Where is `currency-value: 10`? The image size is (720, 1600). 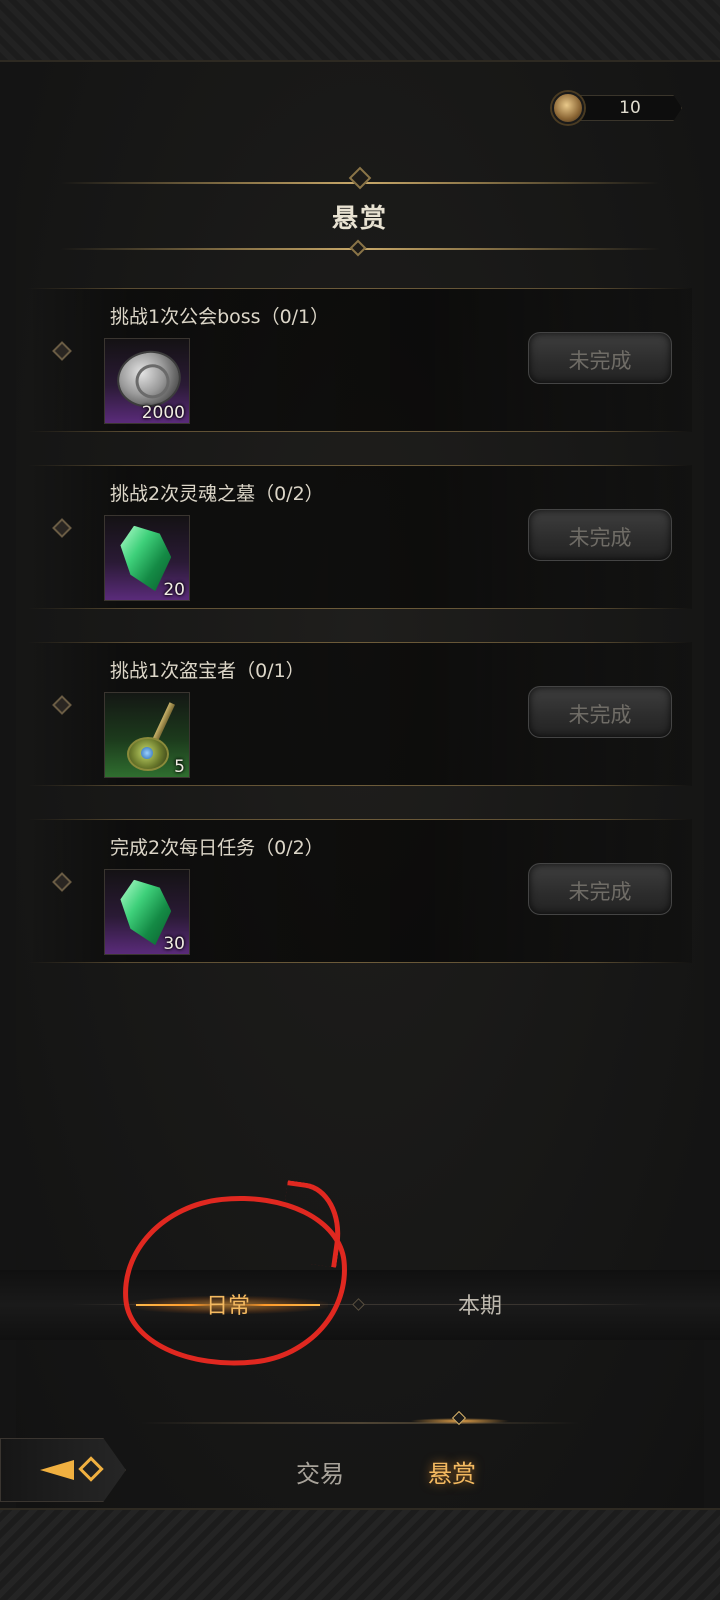
currency-value: 10 is located at coordinates (630, 108).